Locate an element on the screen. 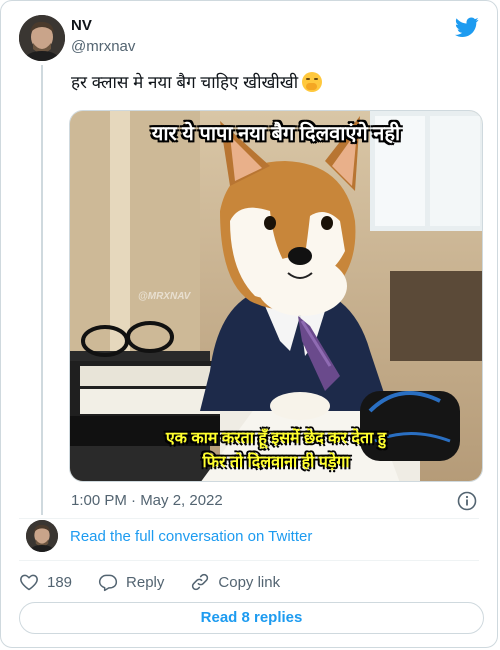 This screenshot has width=500, height=650. reply-bubble-icon is located at coordinates (108, 583).